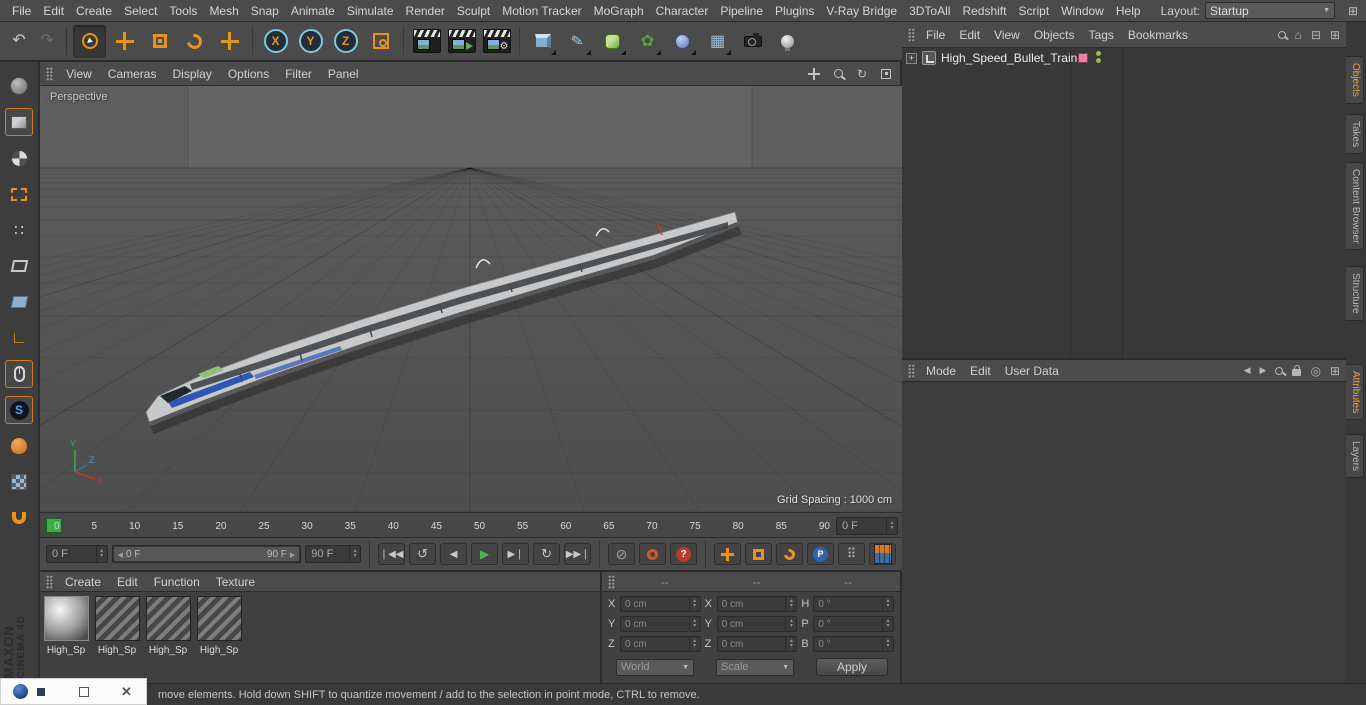 This screenshot has height=705, width=1366. I want to click on attributes-menu-userdata: User Data, so click(1032, 371).